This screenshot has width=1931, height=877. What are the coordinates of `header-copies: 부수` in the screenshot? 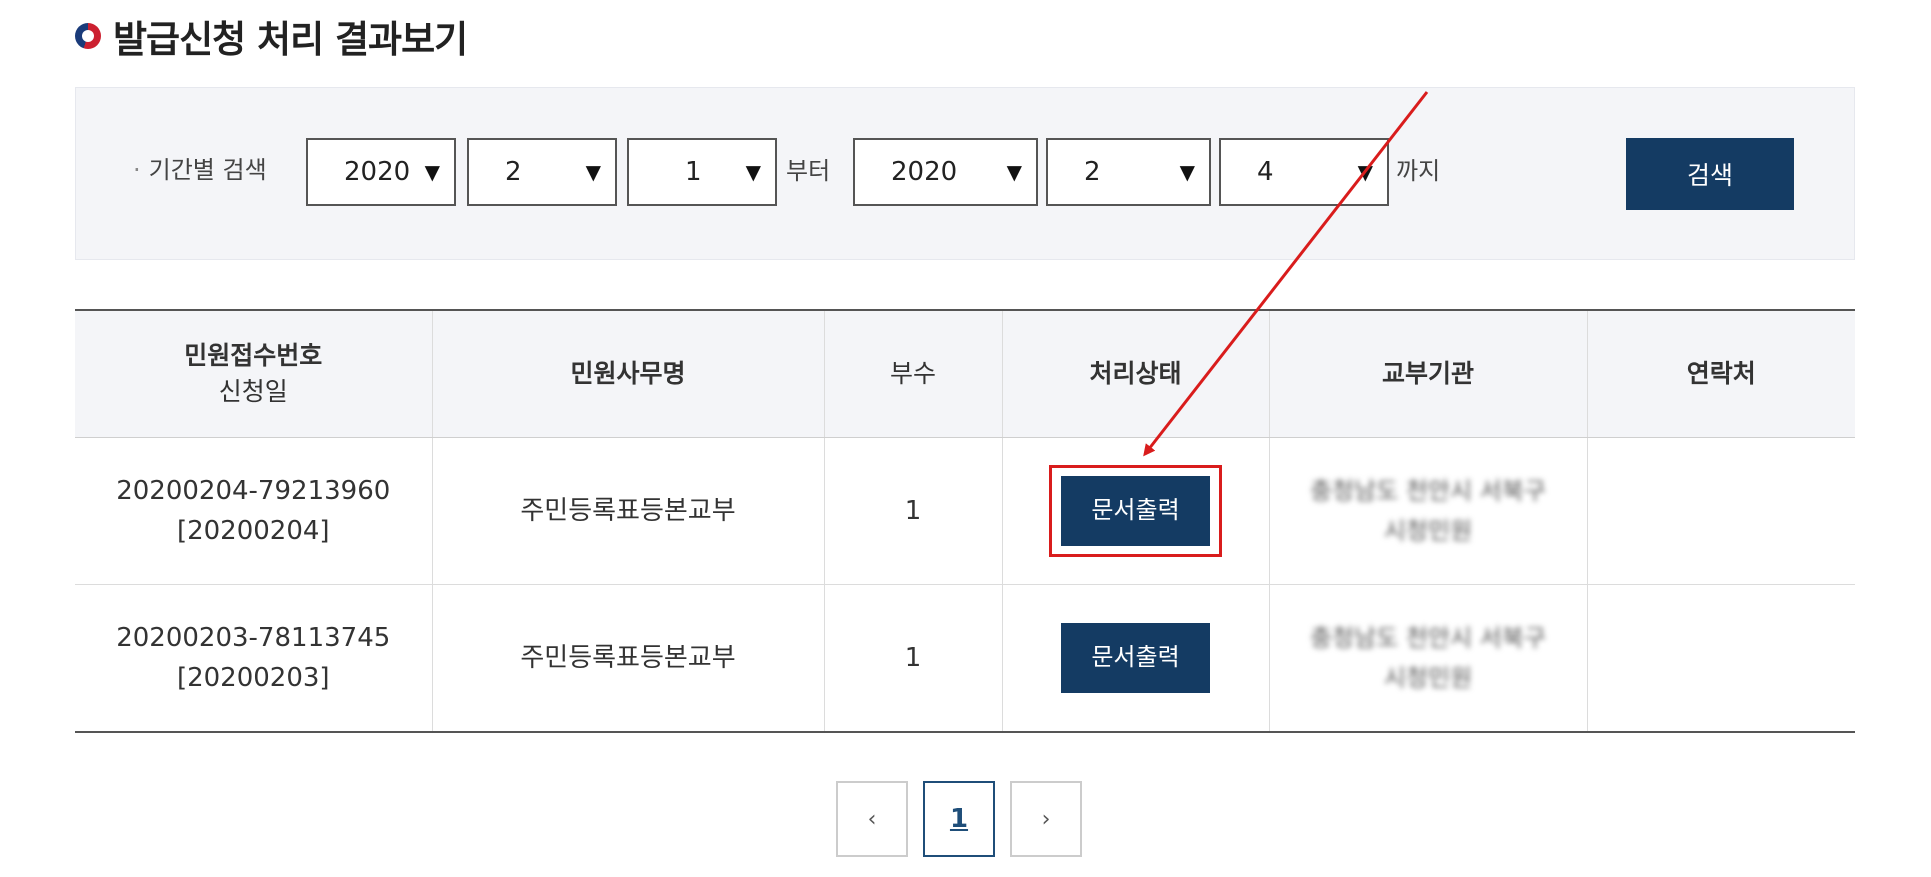 It's located at (913, 374).